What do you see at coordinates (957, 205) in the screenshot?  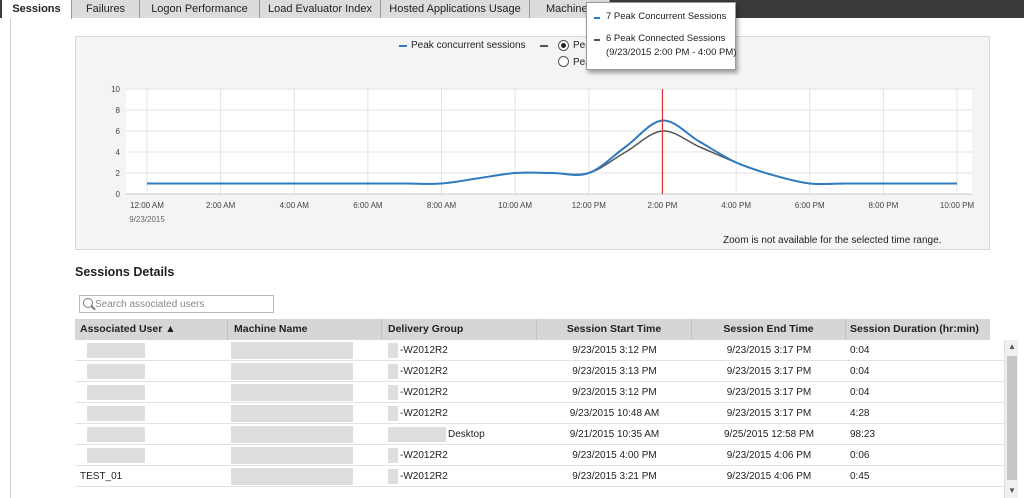 I see `x-tick-label: 10:00 PM` at bounding box center [957, 205].